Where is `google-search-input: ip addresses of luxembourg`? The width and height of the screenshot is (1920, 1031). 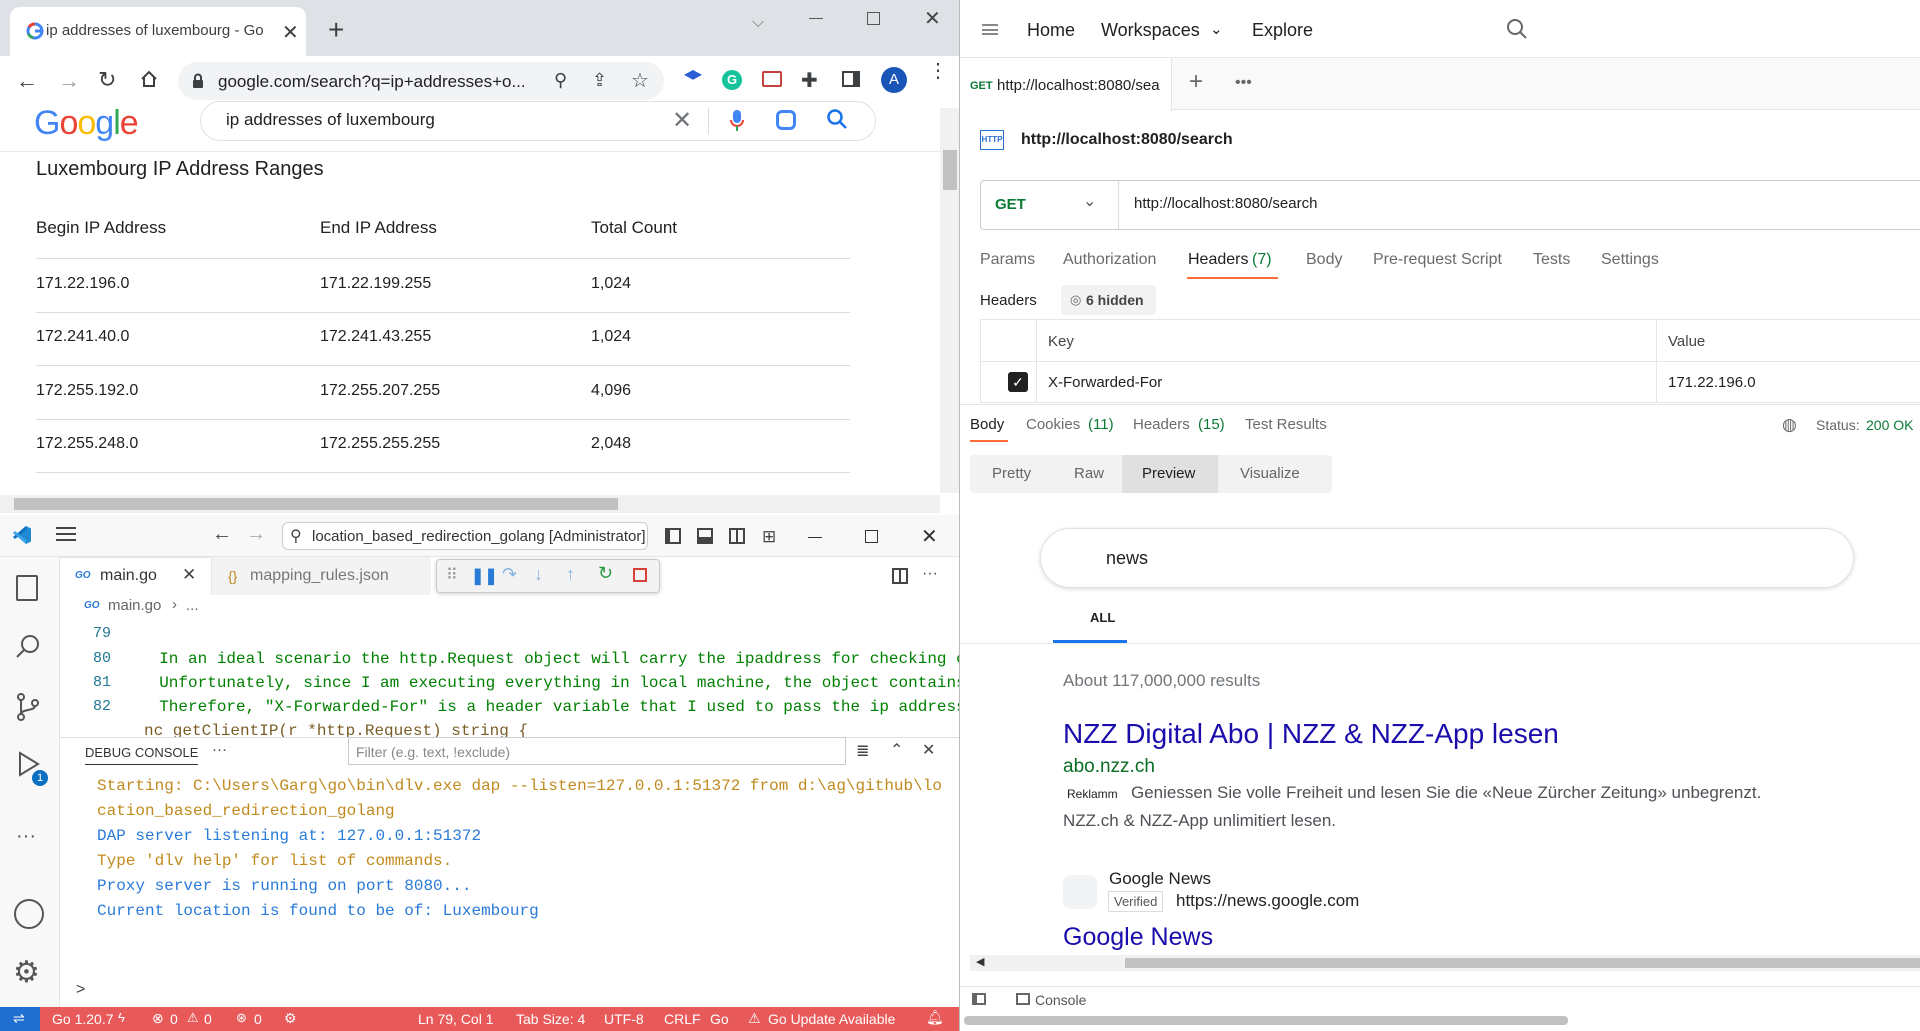 google-search-input: ip addresses of luxembourg is located at coordinates (330, 120).